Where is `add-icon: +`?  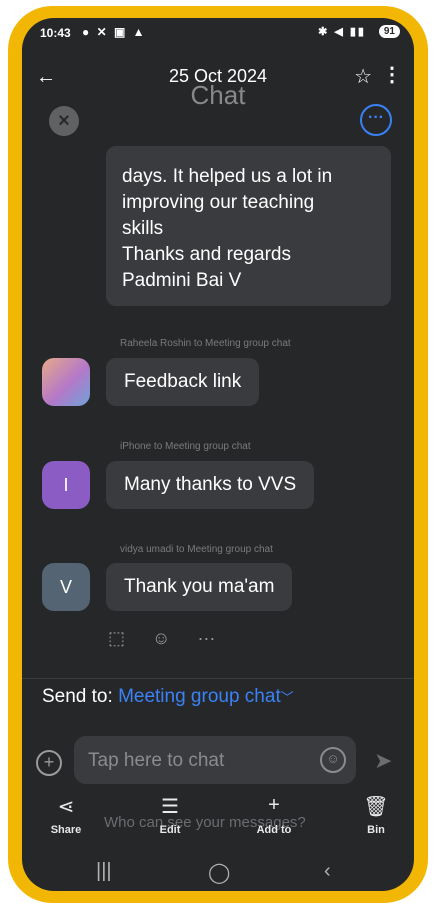
add-icon: + is located at coordinates (274, 805).